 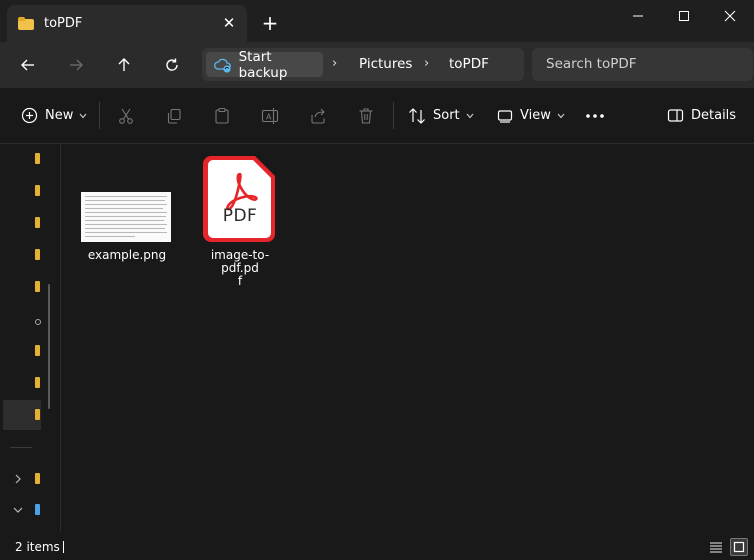 What do you see at coordinates (642, 64) in the screenshot?
I see `search-input: Search toPDF` at bounding box center [642, 64].